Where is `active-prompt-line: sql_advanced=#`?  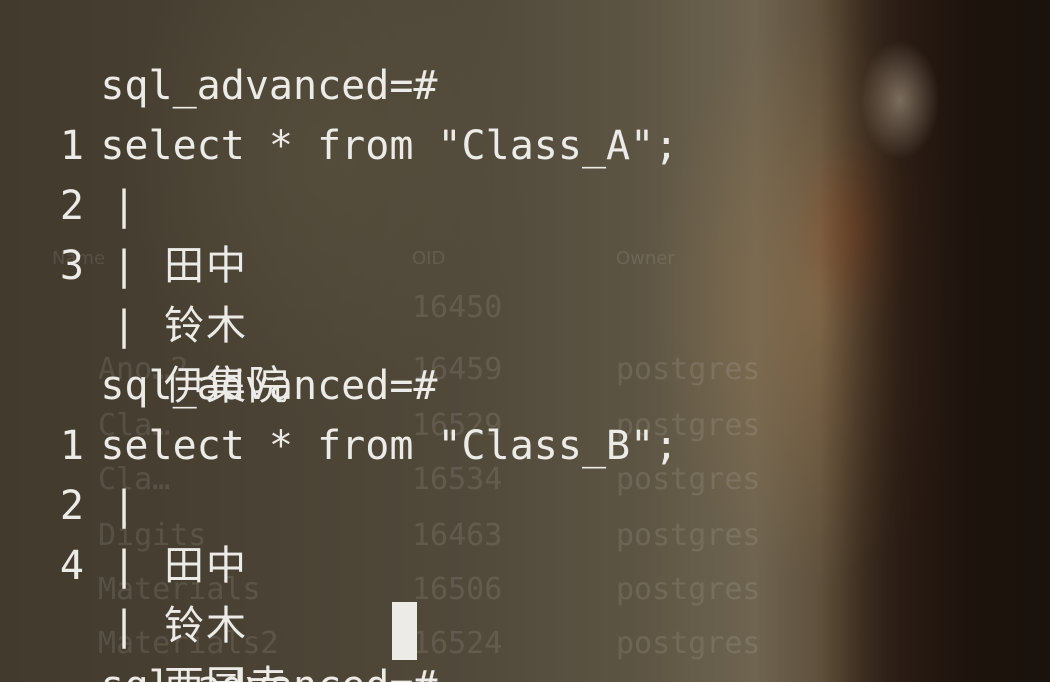 active-prompt-line: sql_advanced=# is located at coordinates (220, 639).